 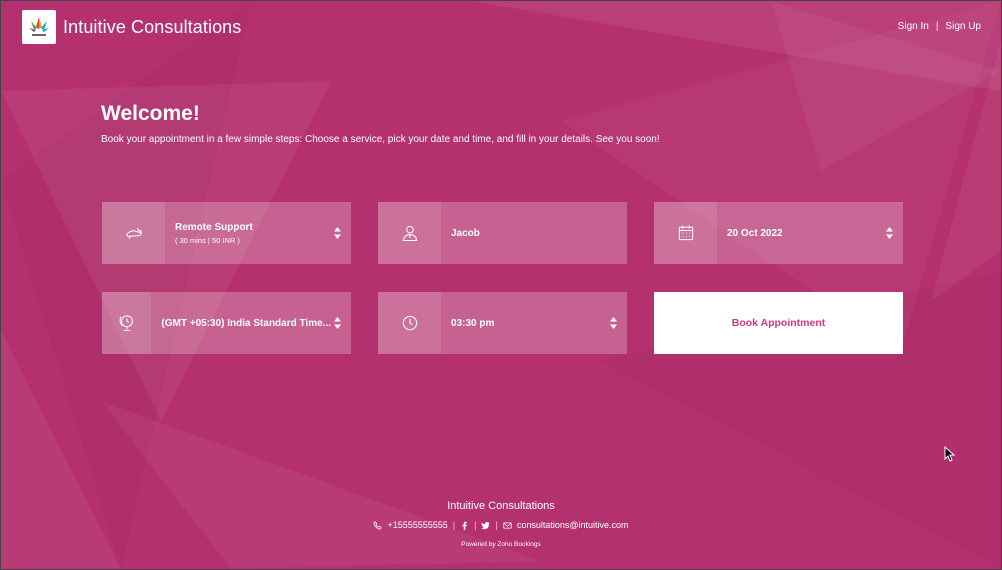 I want to click on auth-links: Sign In | Sign Up, so click(x=939, y=26).